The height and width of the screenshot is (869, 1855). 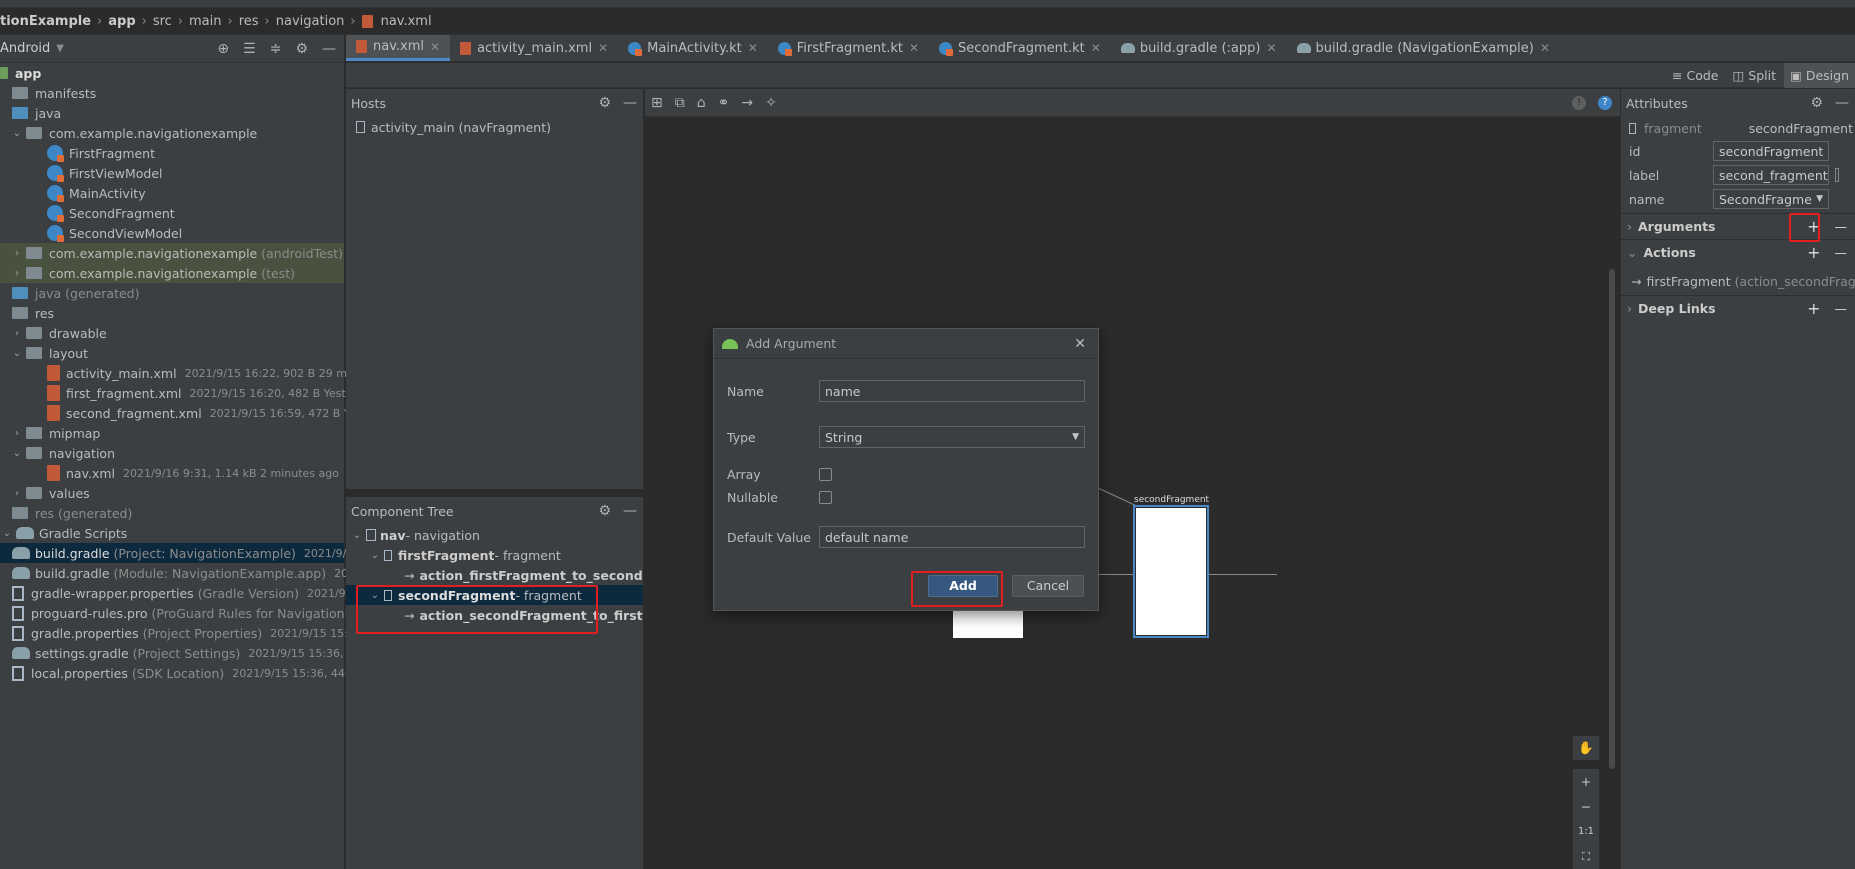 What do you see at coordinates (172, 173) in the screenshot?
I see `tree-item-class: FirstViewModel` at bounding box center [172, 173].